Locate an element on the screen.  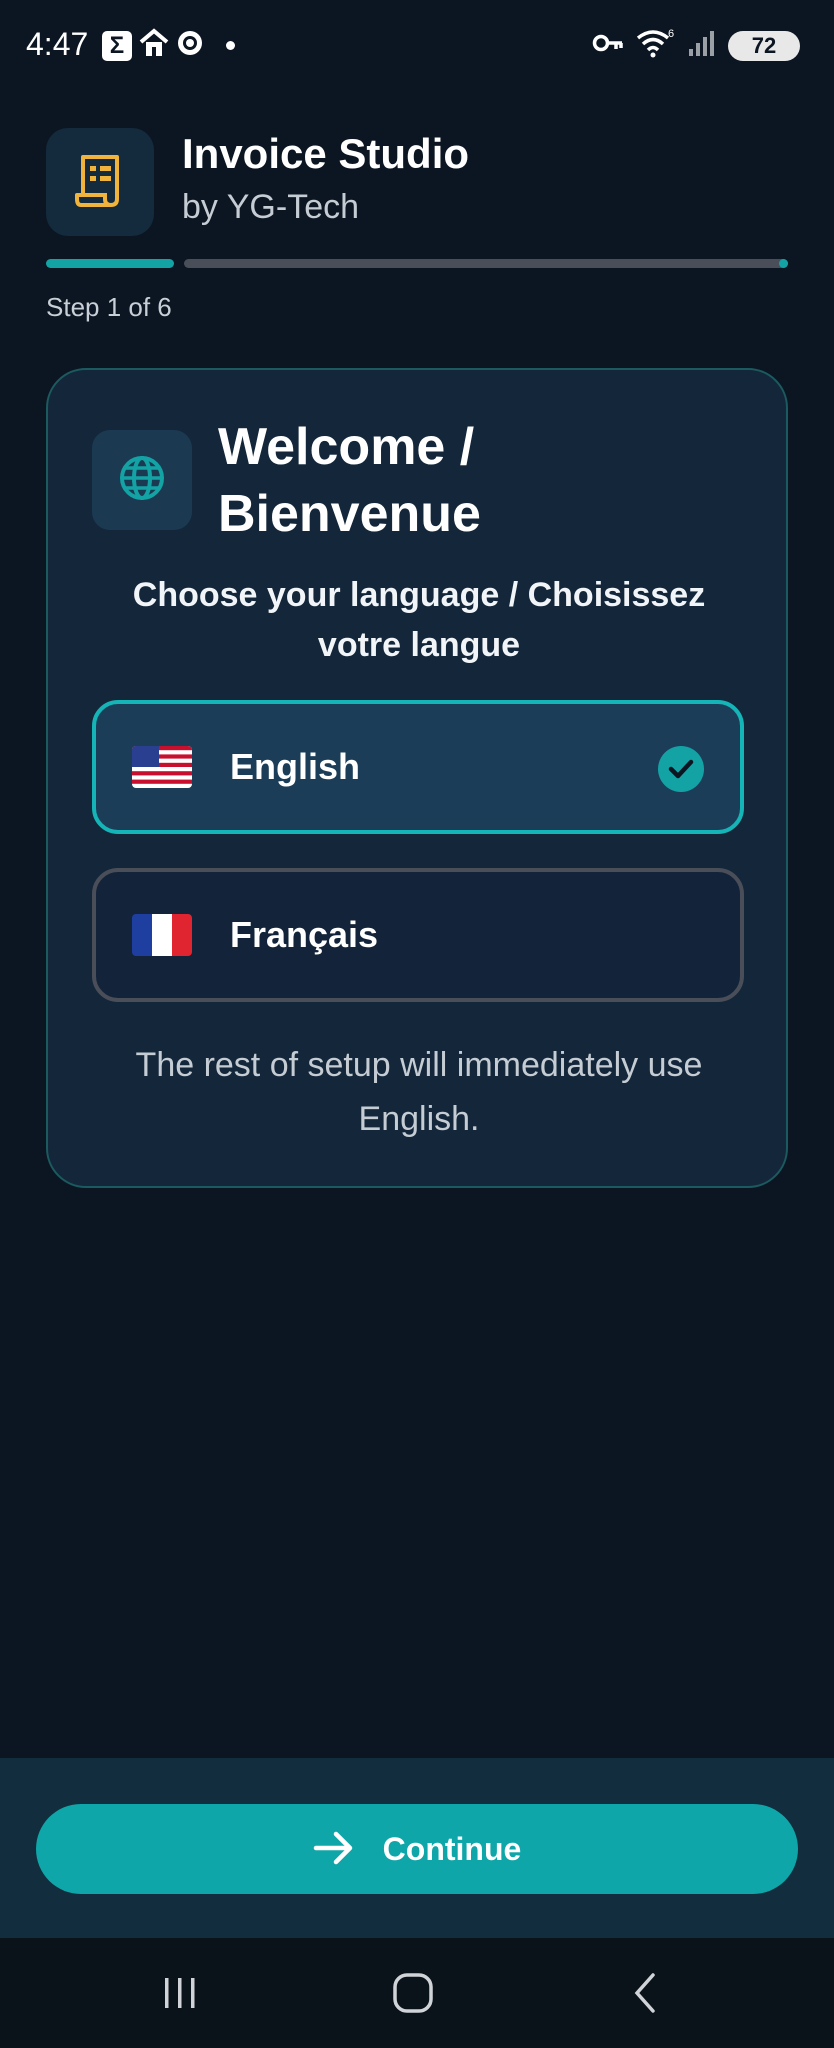
app-logo is located at coordinates (100, 182).